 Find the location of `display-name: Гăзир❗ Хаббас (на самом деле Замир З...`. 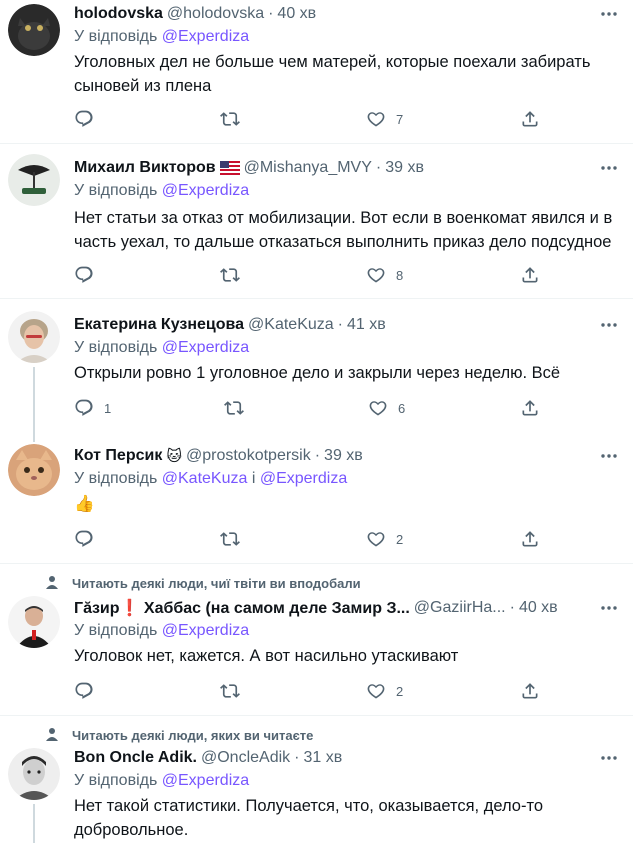

display-name: Гăзир❗ Хаббас (на самом деле Замир З... is located at coordinates (242, 608).